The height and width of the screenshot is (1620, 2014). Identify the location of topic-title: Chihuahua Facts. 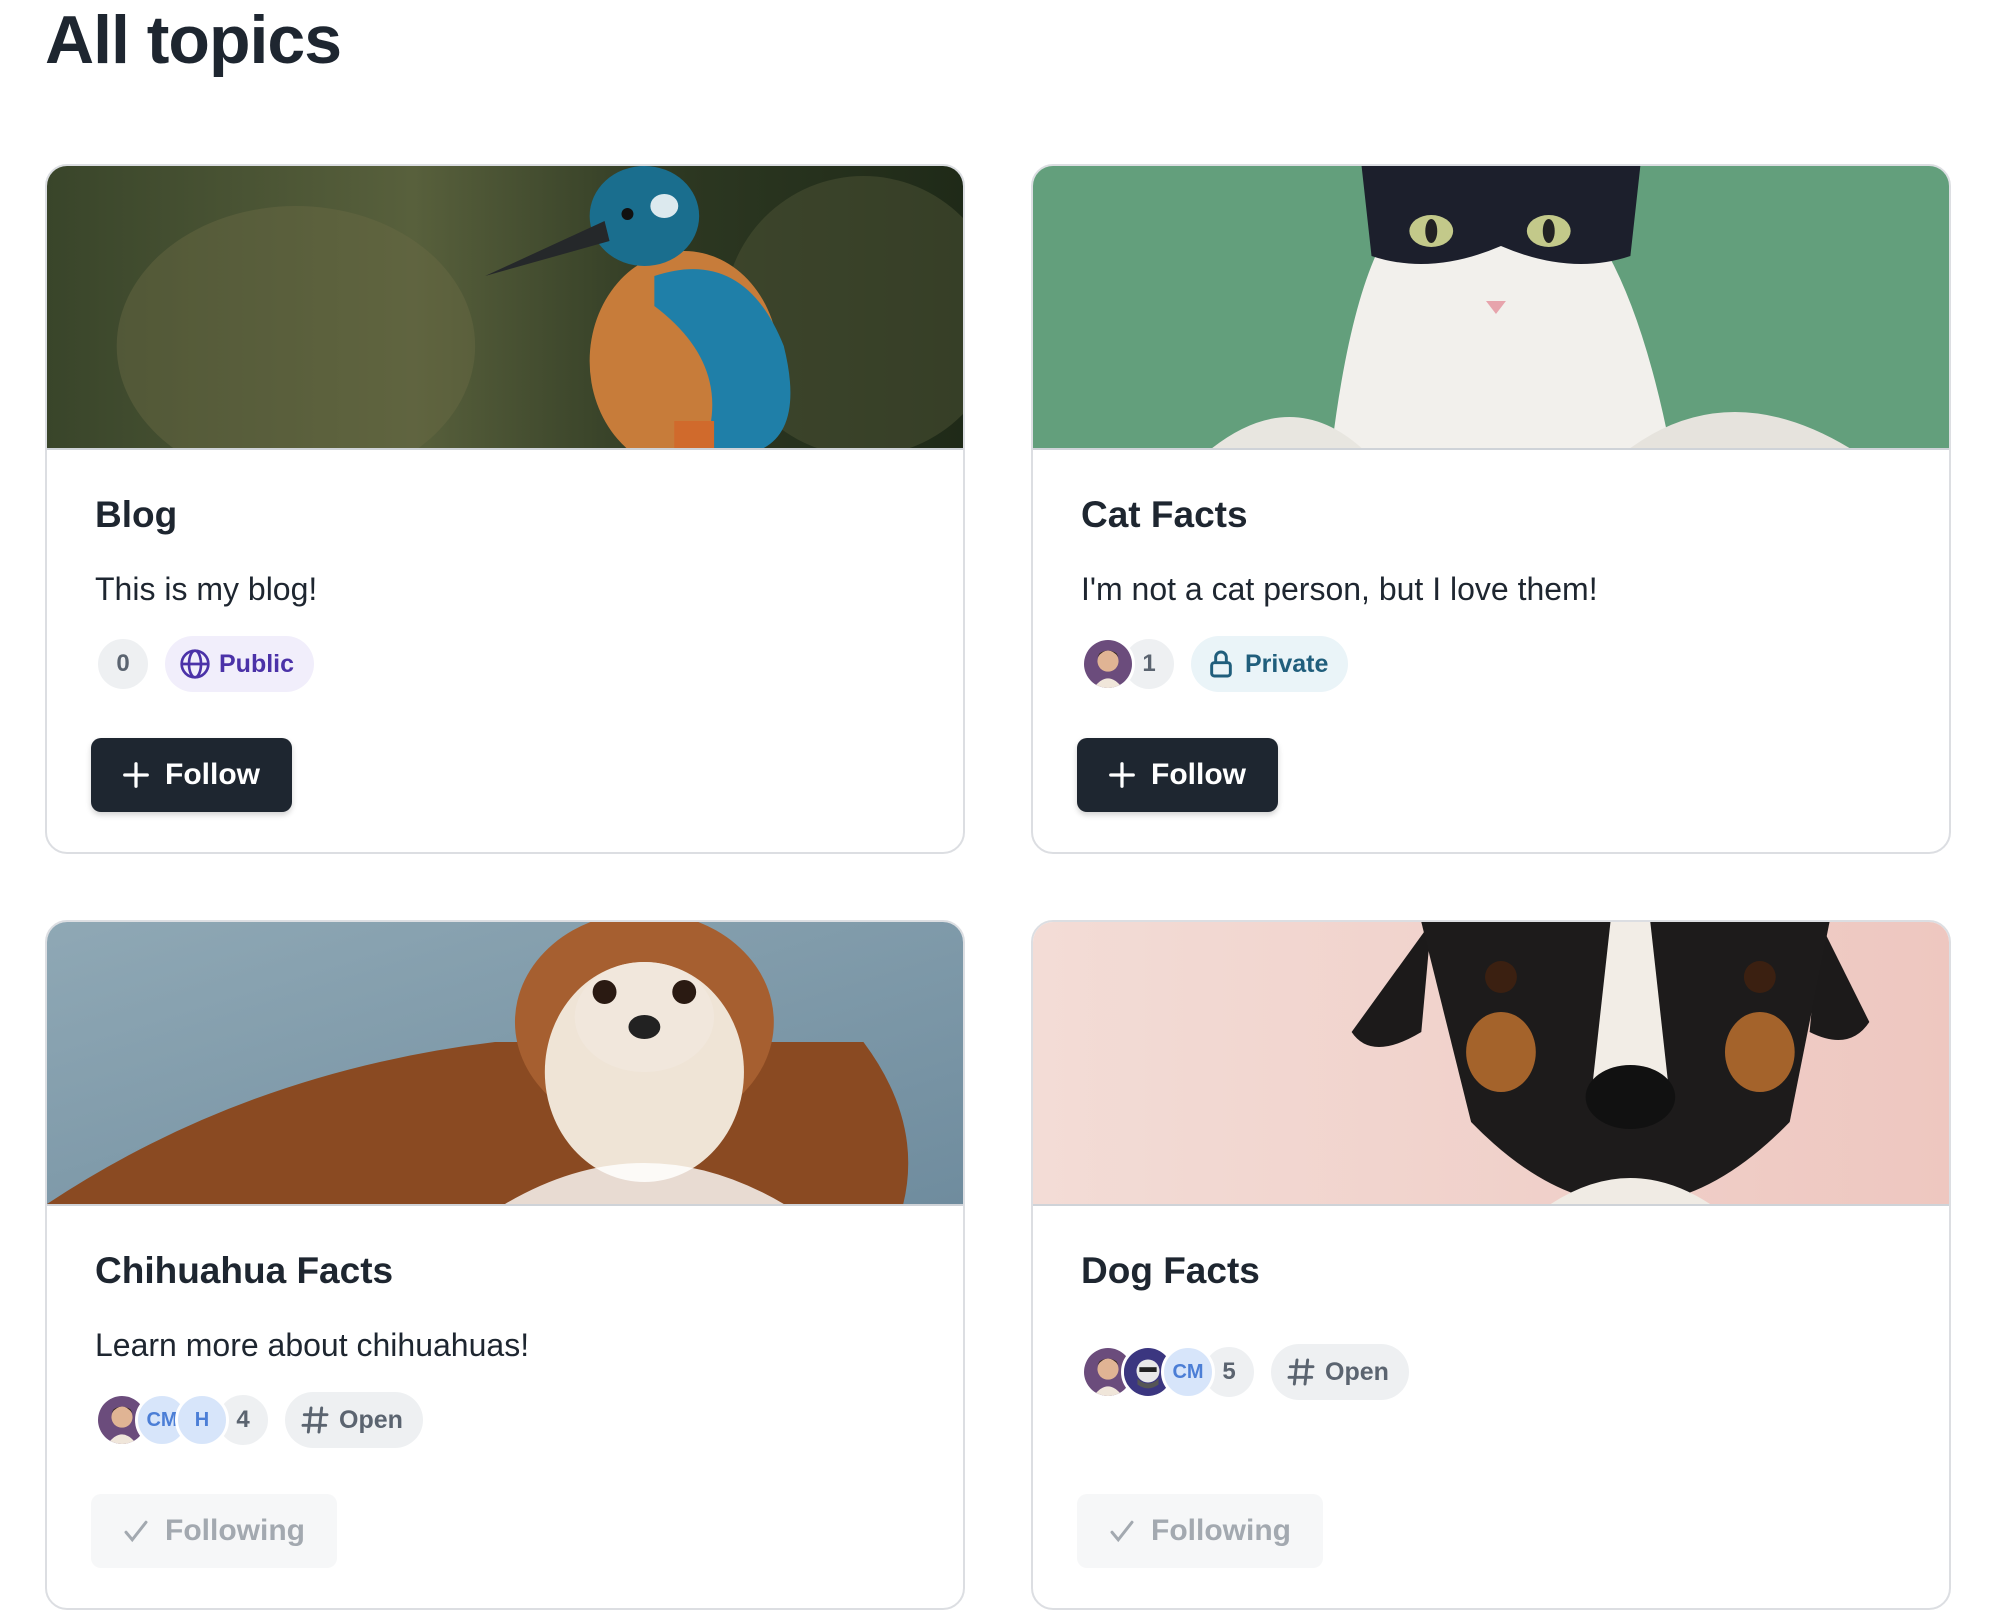
(244, 1271).